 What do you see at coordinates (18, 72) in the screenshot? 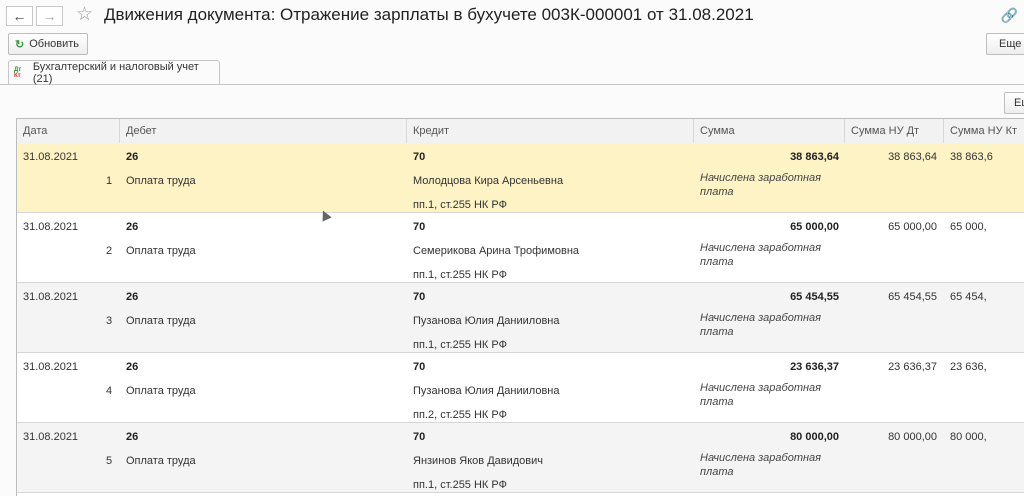
I see `dt-kt-icon: Дт Кт` at bounding box center [18, 72].